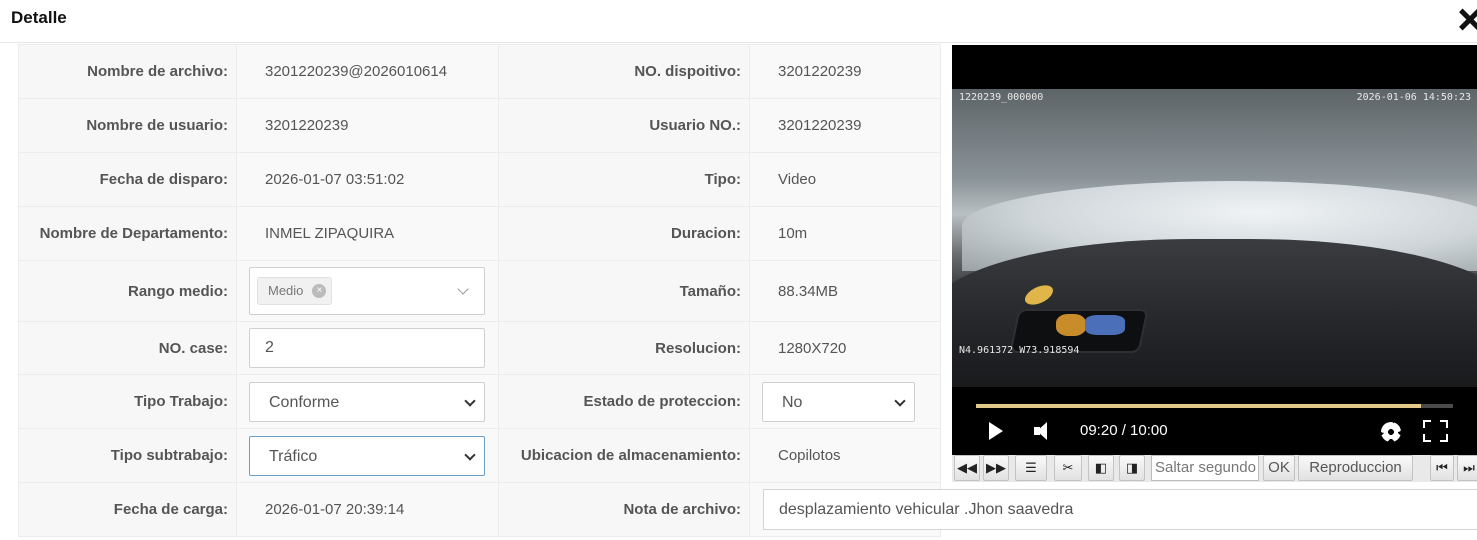 The height and width of the screenshot is (540, 1477). Describe the element at coordinates (367, 125) in the screenshot. I see `username-value: 3201220239` at that location.